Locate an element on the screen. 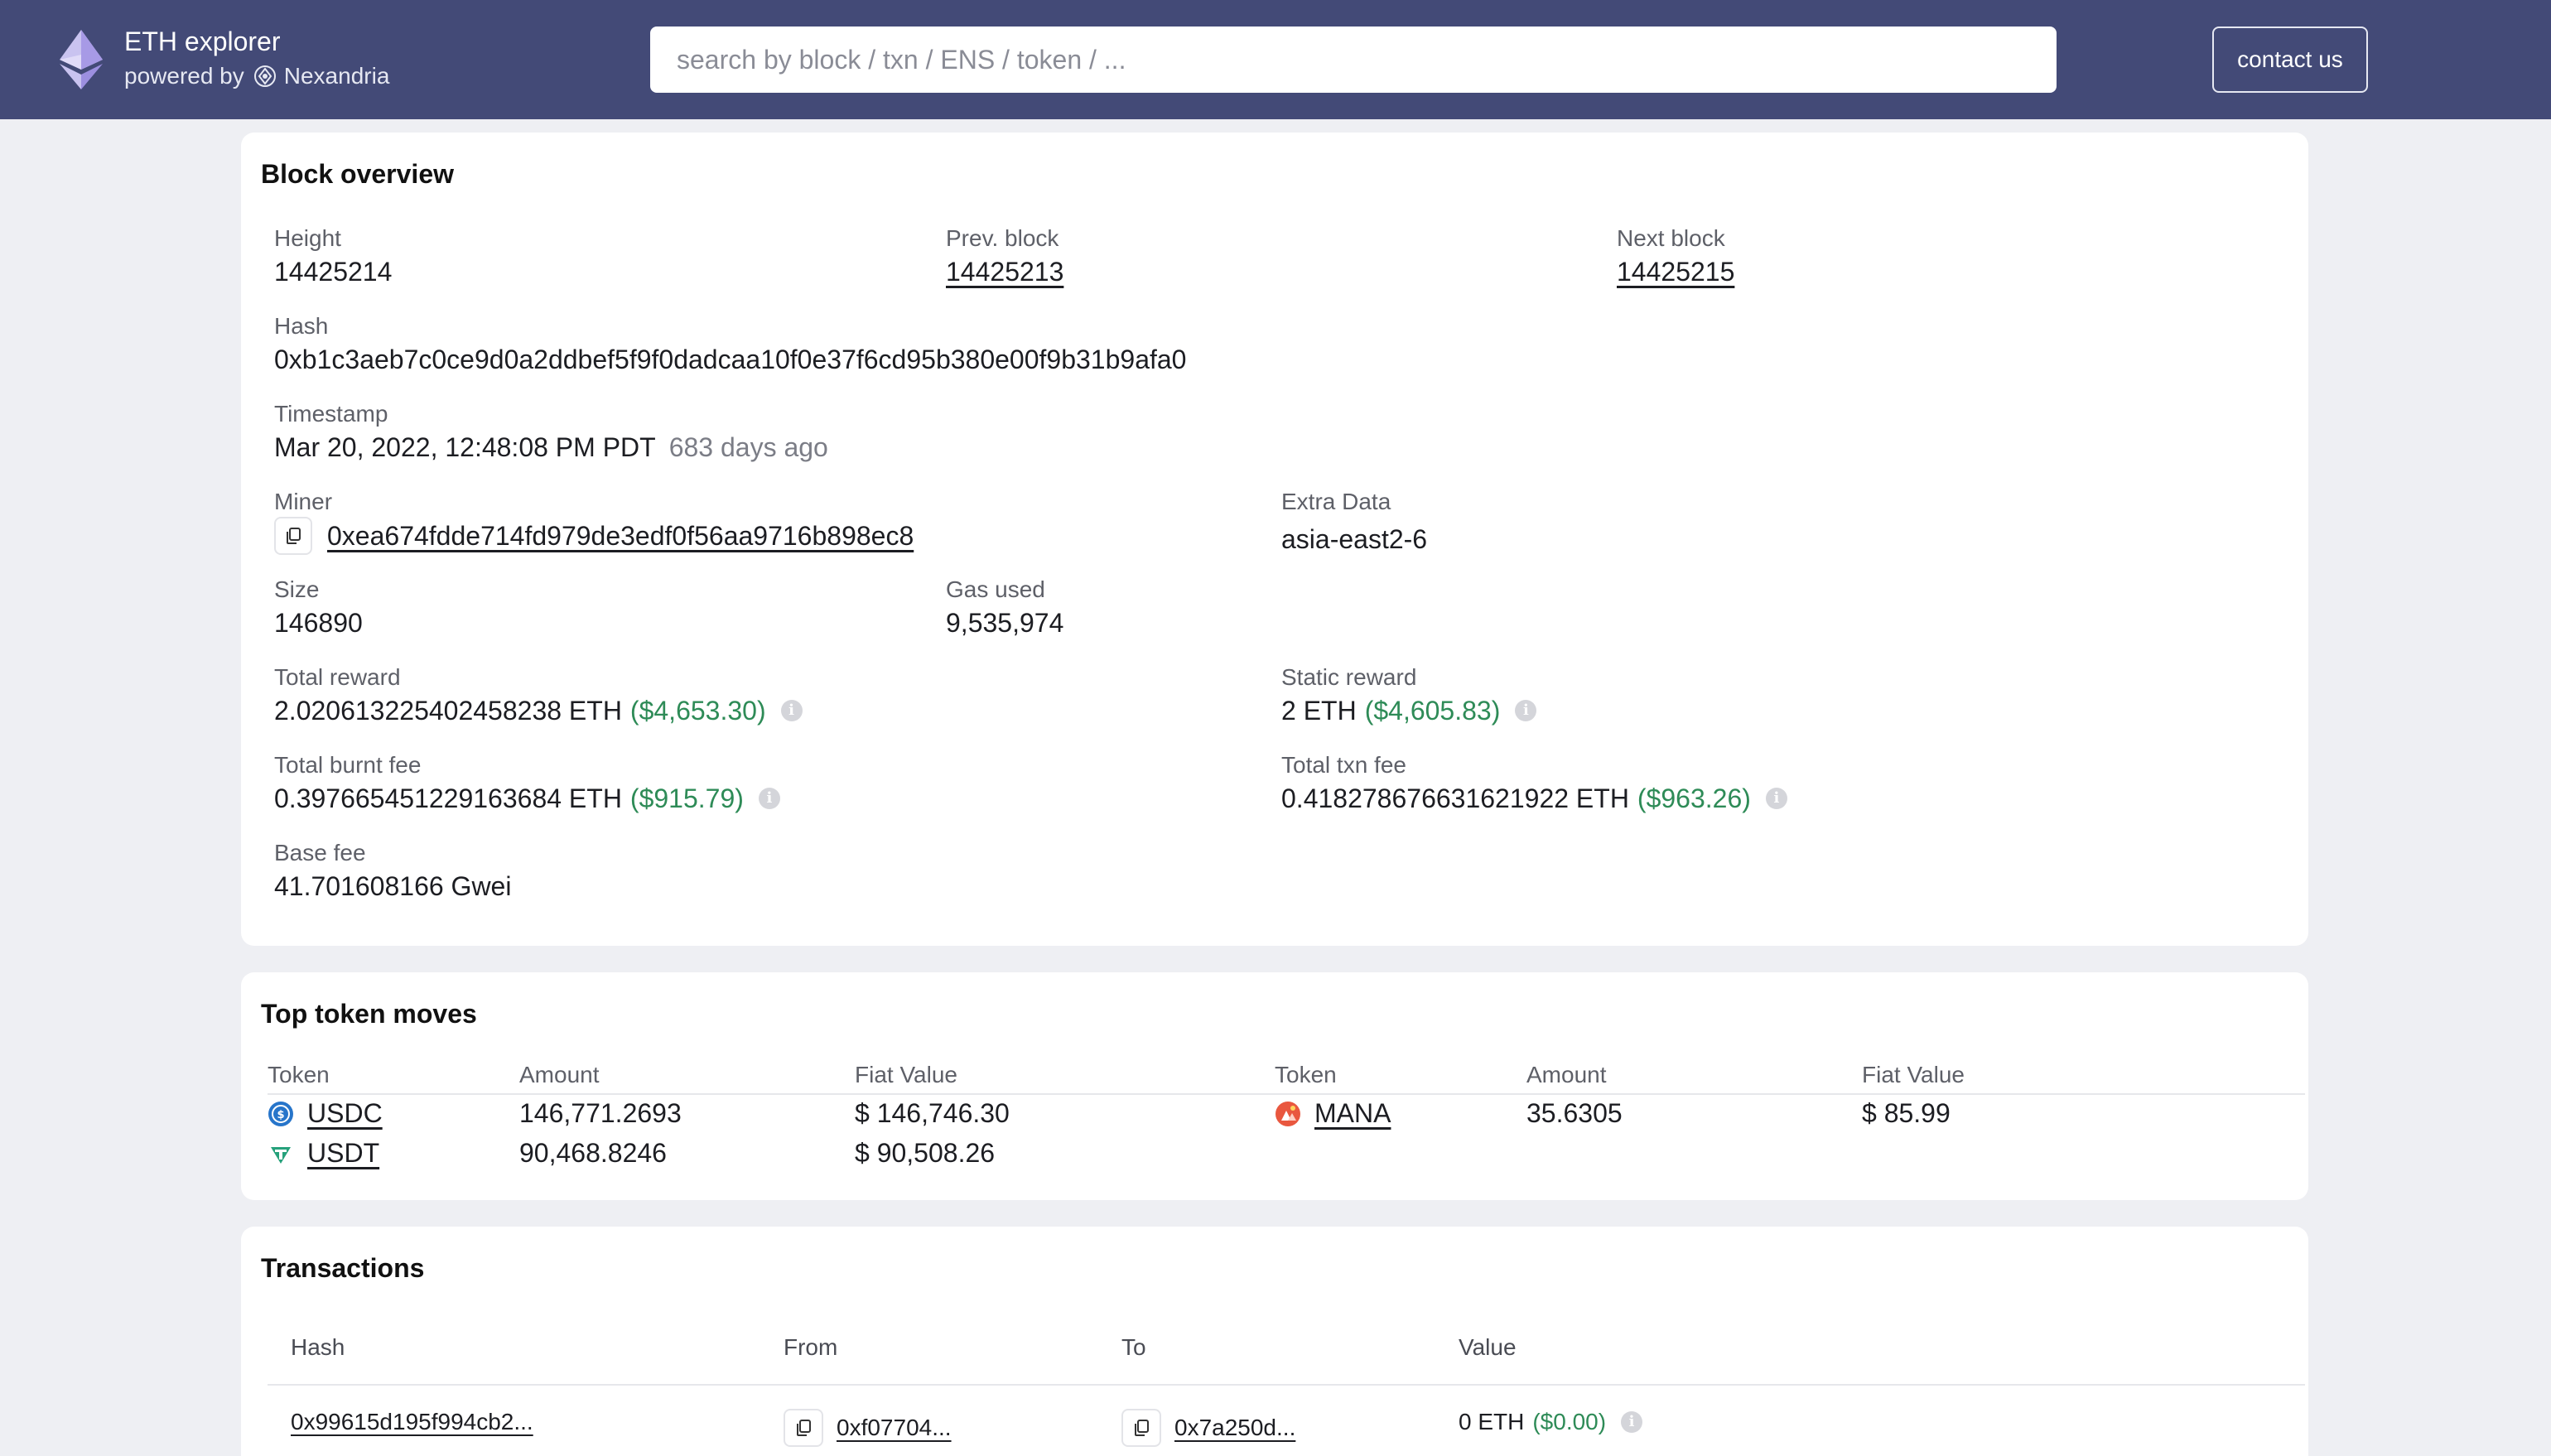 The width and height of the screenshot is (2551, 1456). fiat-cell: $ 85.99 is located at coordinates (1906, 1113).